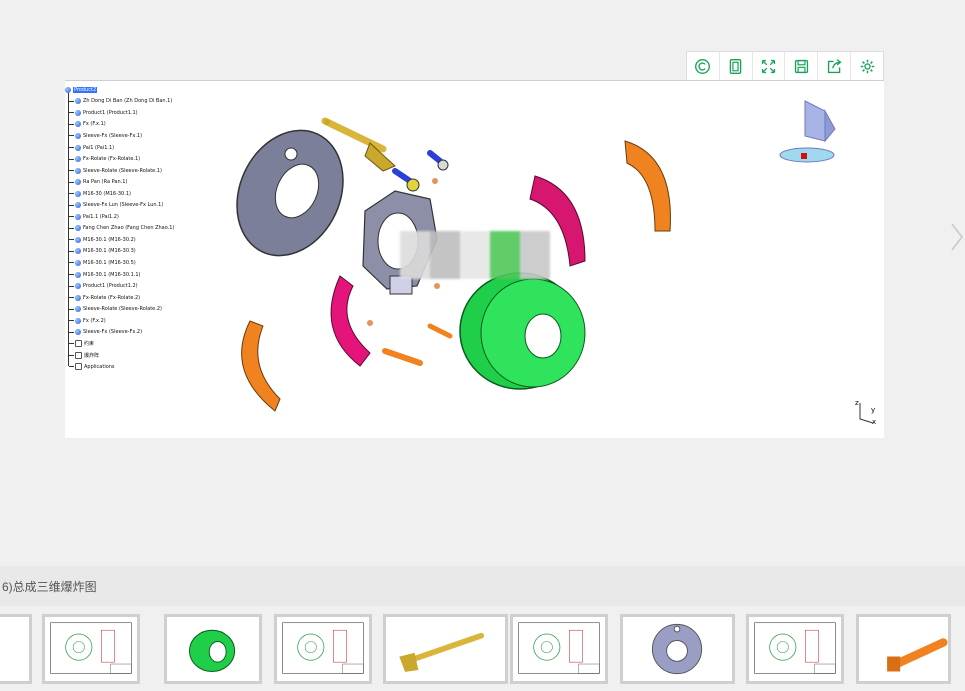  I want to click on tree-node: M16-30.1 (M16-30.1.1), so click(155, 275).